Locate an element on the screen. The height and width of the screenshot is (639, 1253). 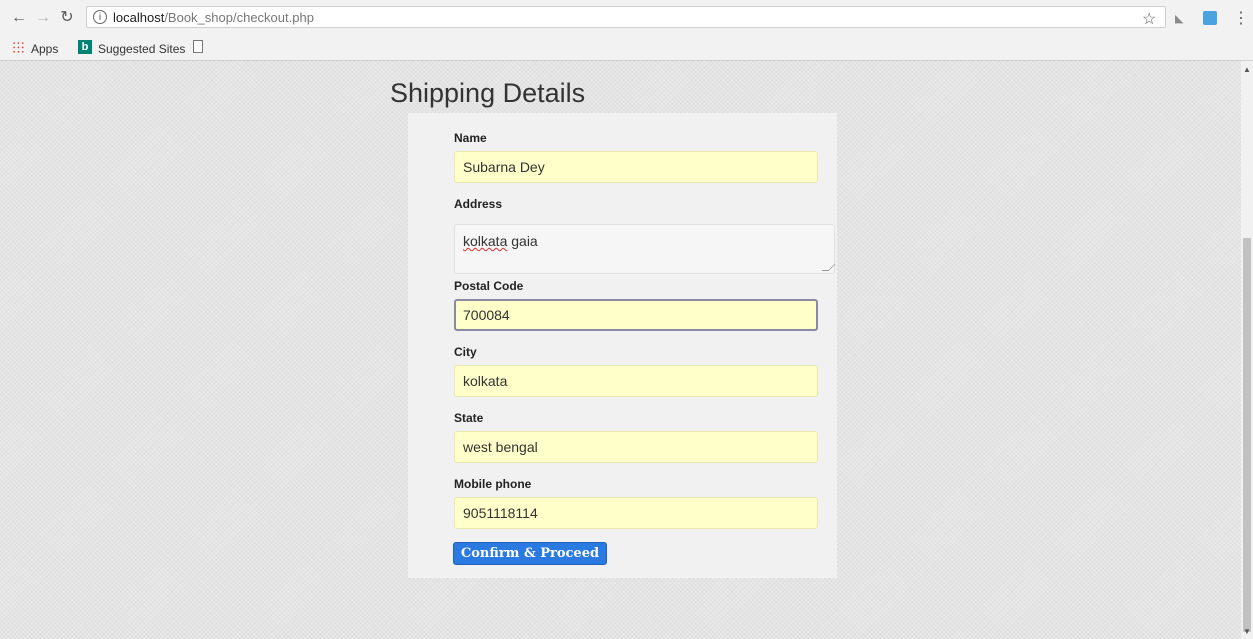
reload-icon: ↻ is located at coordinates (67, 18).